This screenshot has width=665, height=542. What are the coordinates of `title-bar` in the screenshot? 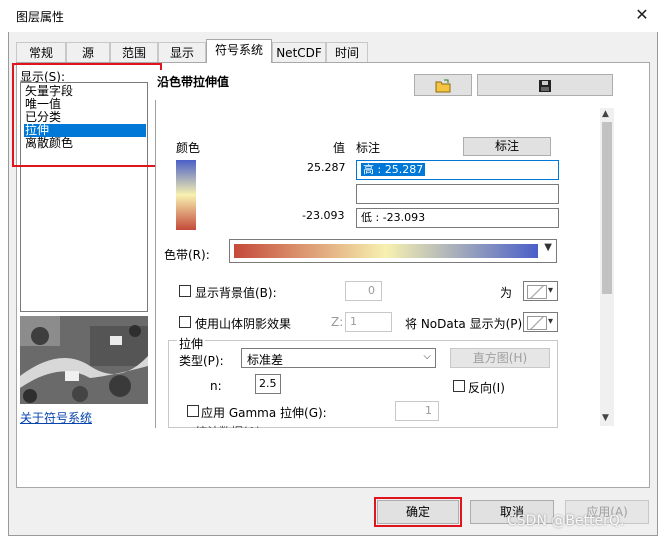 It's located at (333, 16).